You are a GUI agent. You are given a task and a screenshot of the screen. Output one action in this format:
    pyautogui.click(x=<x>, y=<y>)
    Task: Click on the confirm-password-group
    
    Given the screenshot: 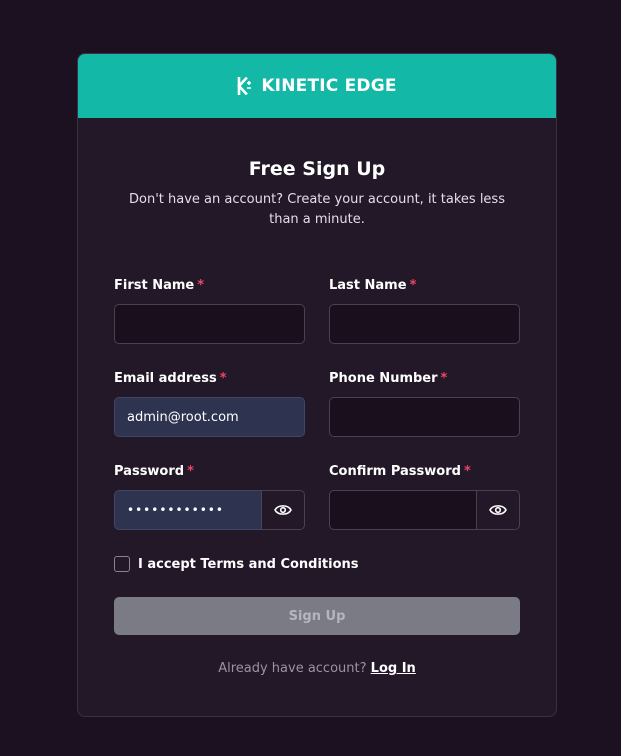 What is the action you would take?
    pyautogui.click(x=424, y=510)
    